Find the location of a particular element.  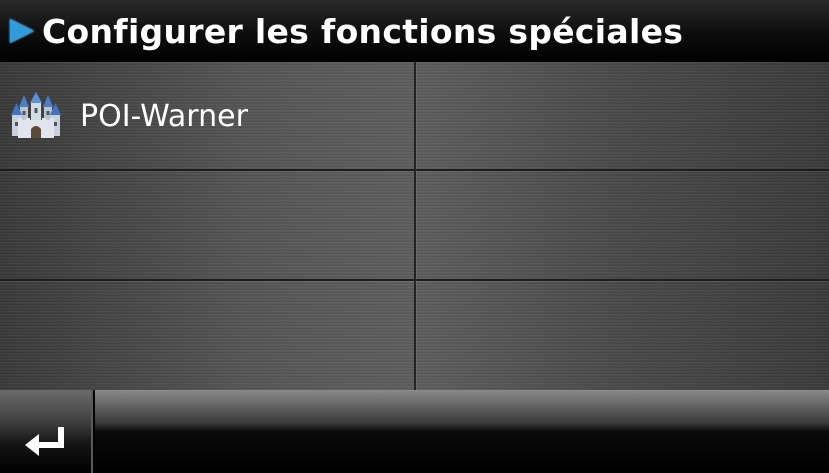

back-button is located at coordinates (46, 431).